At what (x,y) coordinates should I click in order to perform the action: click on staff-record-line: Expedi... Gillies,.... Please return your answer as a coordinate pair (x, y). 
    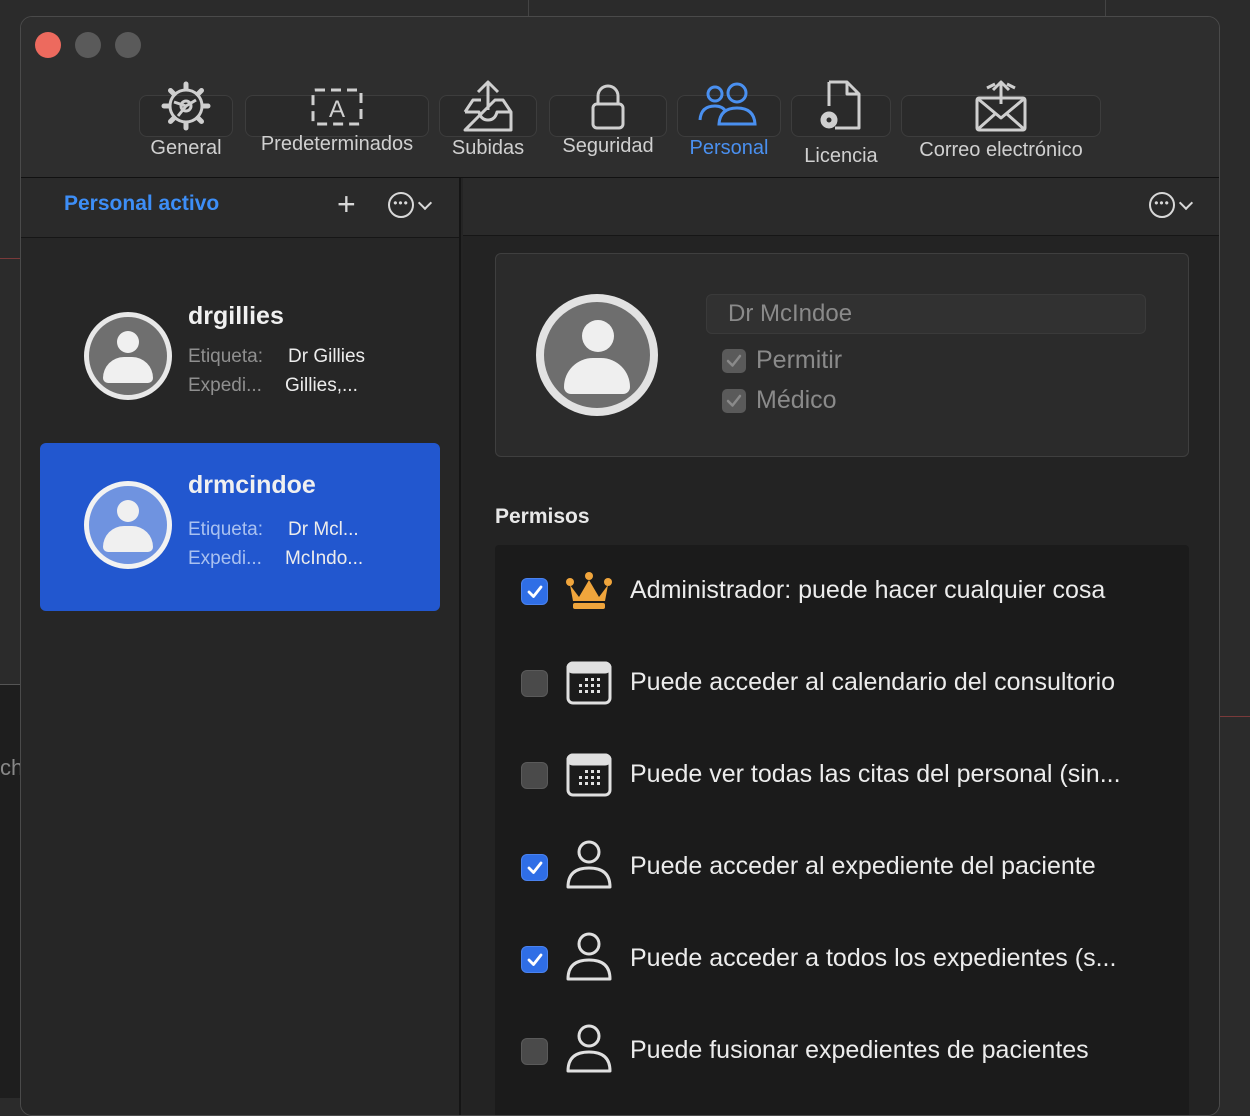
    Looking at the image, I should click on (273, 386).